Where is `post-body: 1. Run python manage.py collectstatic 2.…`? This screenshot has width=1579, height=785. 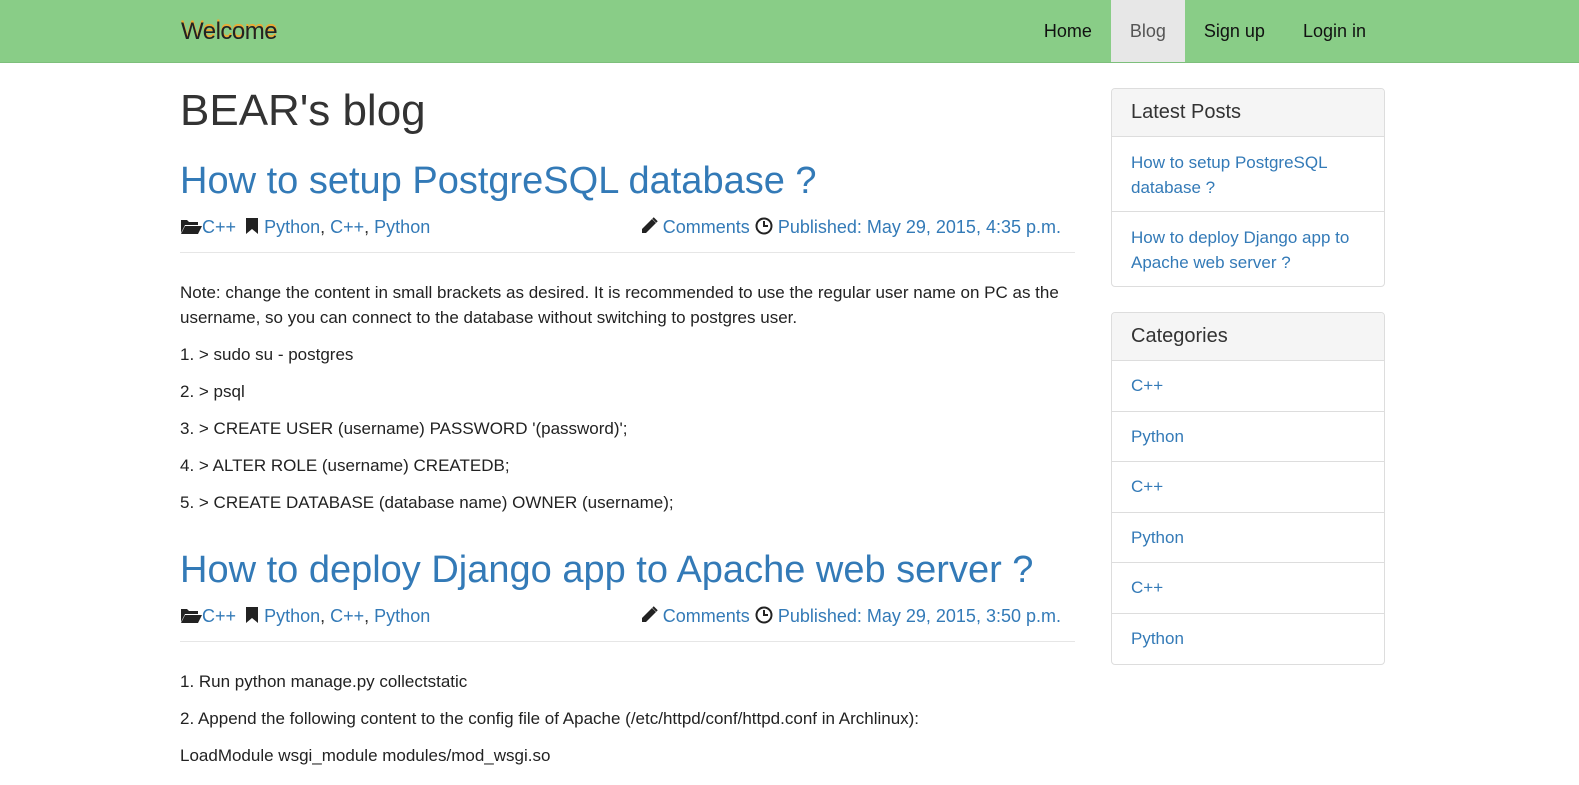
post-body: 1. Run python manage.py collectstatic 2.… is located at coordinates (627, 718).